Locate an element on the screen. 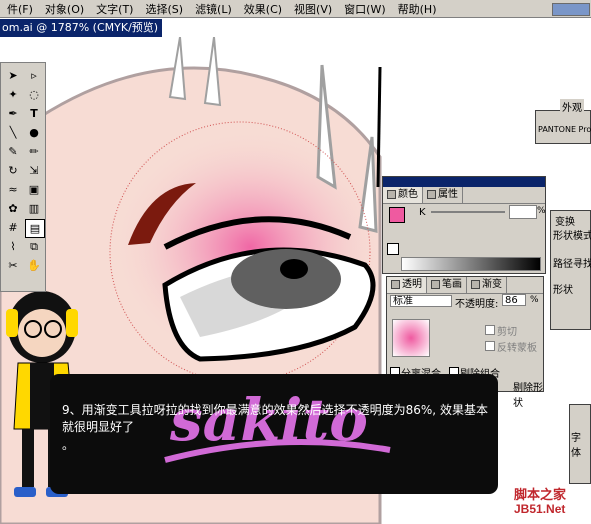 This screenshot has height=524, width=591. k-value-field is located at coordinates (523, 212).